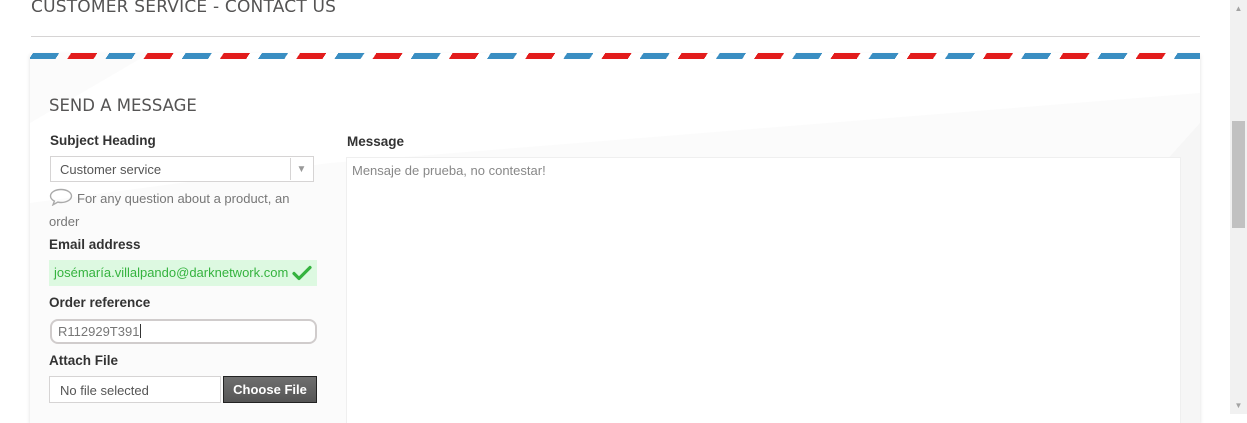  Describe the element at coordinates (123, 105) in the screenshot. I see `section-title: SEND A MESSAGE` at that location.